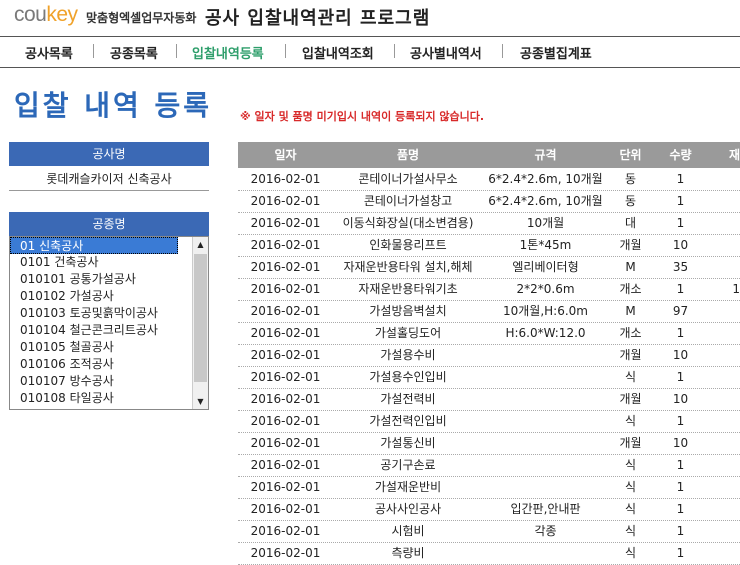  Describe the element at coordinates (408, 465) in the screenshot. I see `cell-item-name: 공기구손료` at that location.